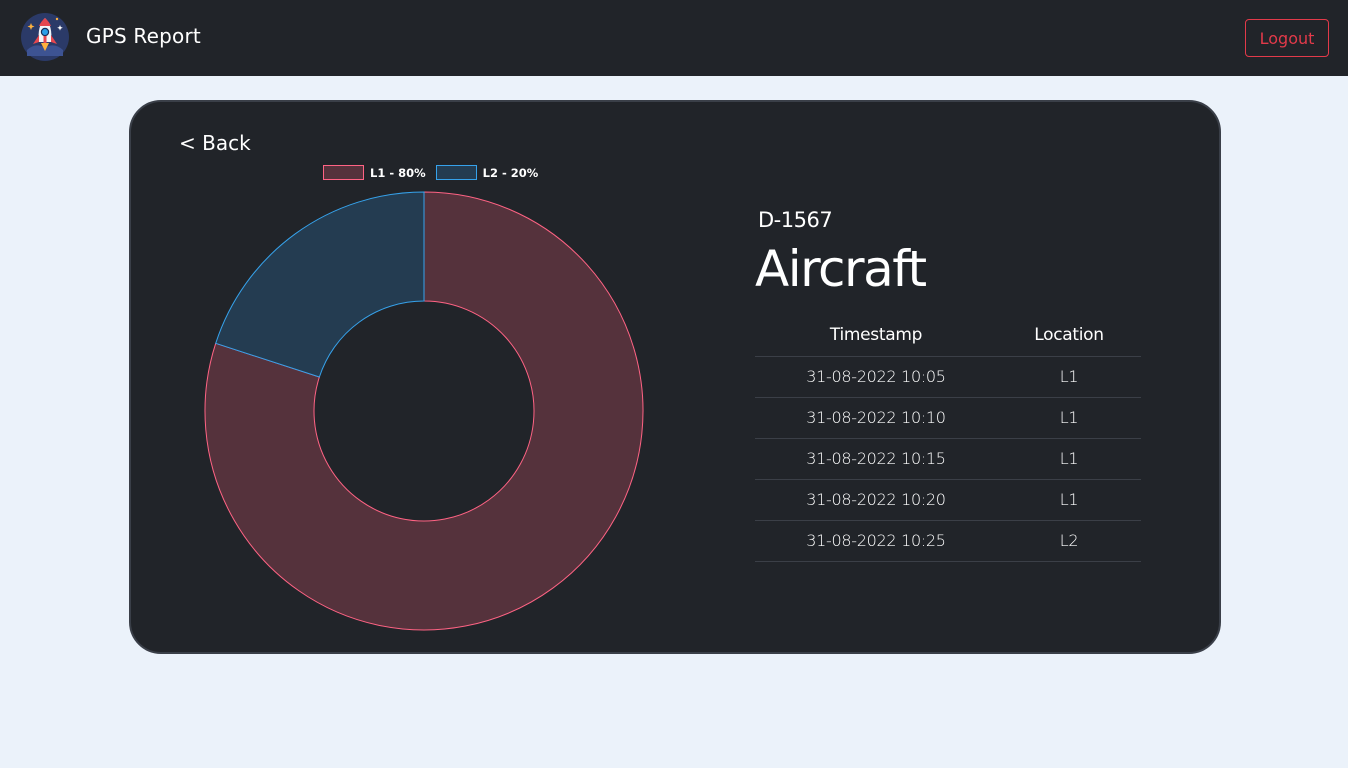 Image resolution: width=1348 pixels, height=768 pixels. Describe the element at coordinates (510, 172) in the screenshot. I see `legend-label-l2: L2 - 20%` at that location.